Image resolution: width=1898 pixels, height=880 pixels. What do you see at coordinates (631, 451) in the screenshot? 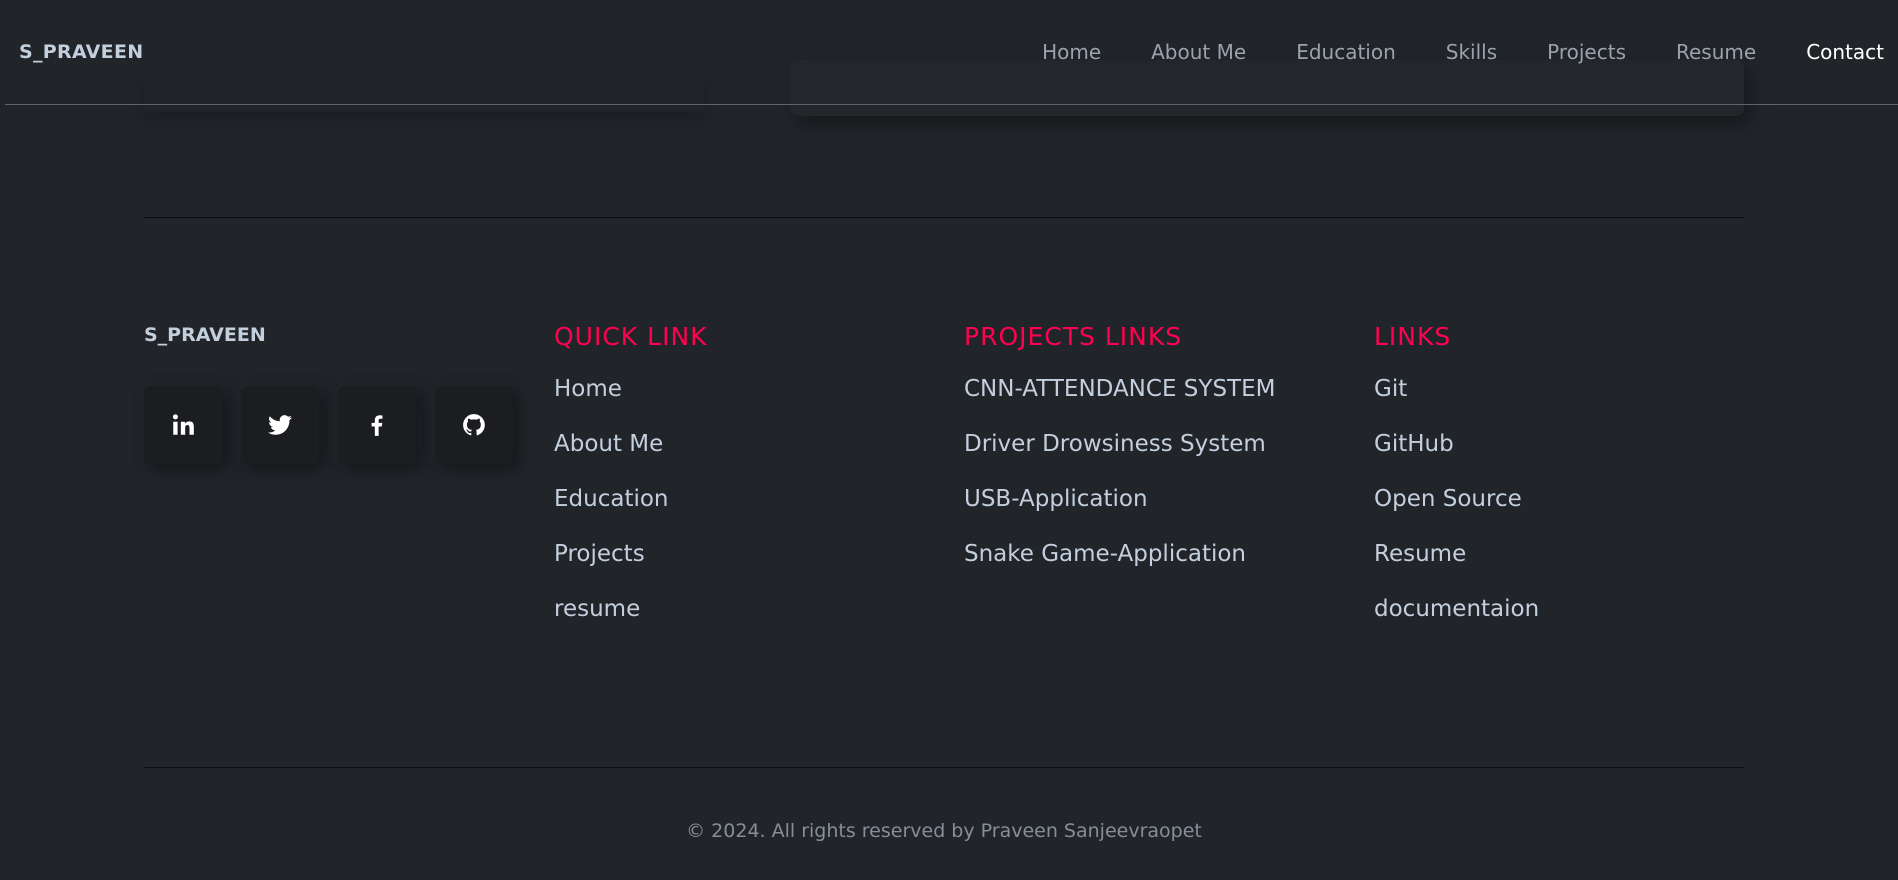
I see `quick-link-item: About Me` at bounding box center [631, 451].